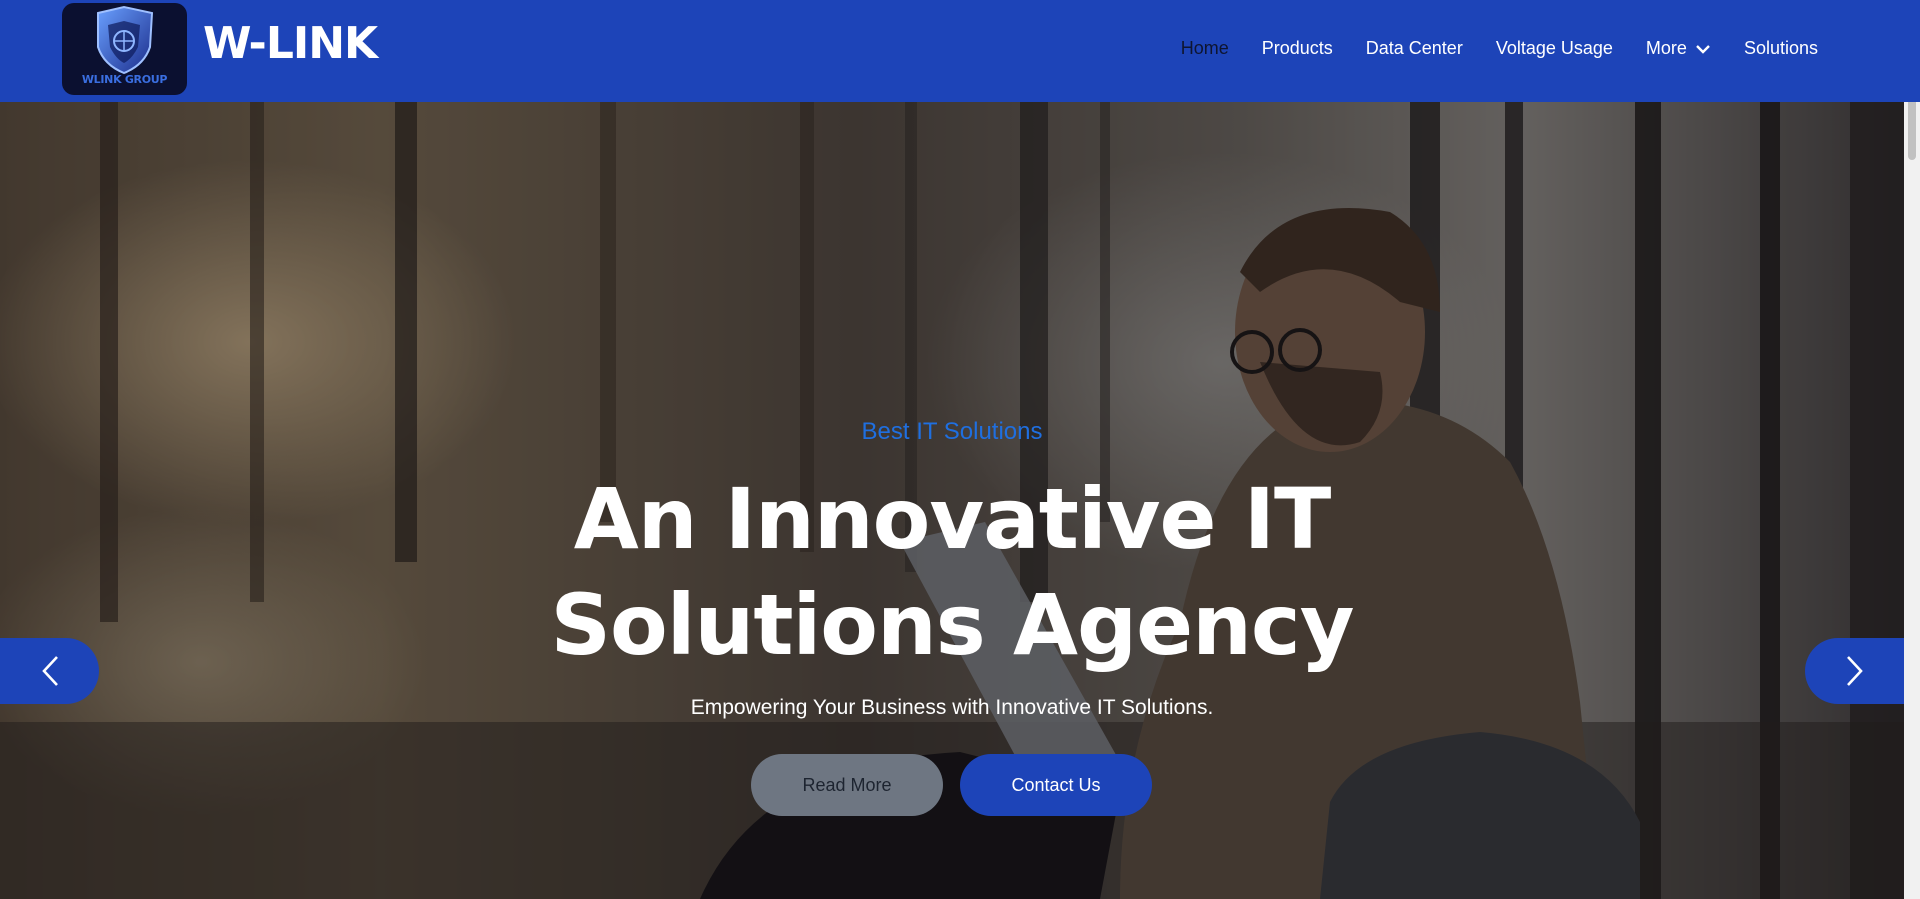  What do you see at coordinates (1205, 48) in the screenshot?
I see `nav-item-home: Home` at bounding box center [1205, 48].